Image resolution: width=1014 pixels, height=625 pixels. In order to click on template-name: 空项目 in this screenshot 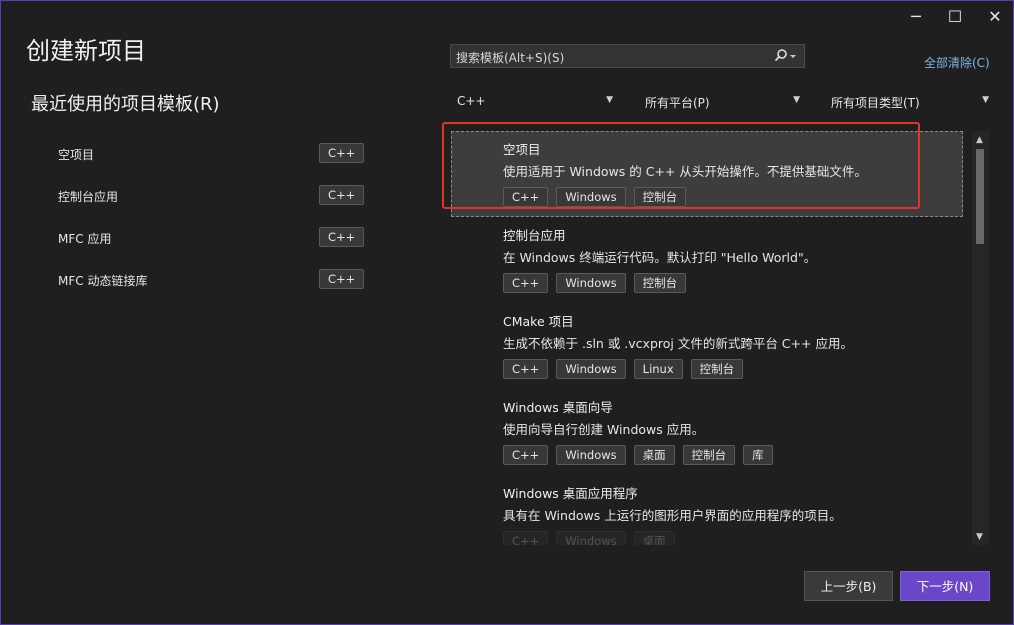, I will do `click(522, 149)`.